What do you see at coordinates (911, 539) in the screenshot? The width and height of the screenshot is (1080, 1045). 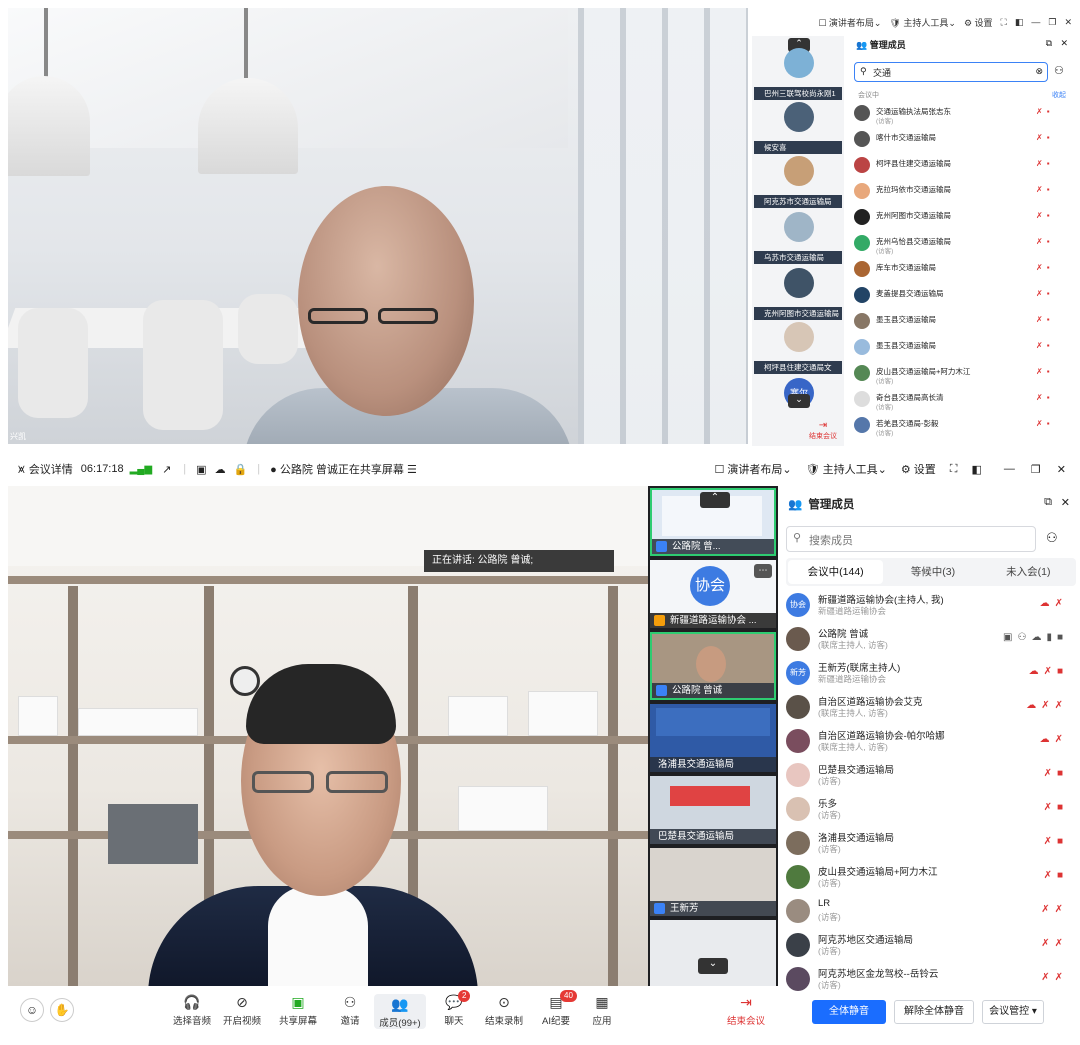 I see `member-search-input: ⚲ 搜索成员` at bounding box center [911, 539].